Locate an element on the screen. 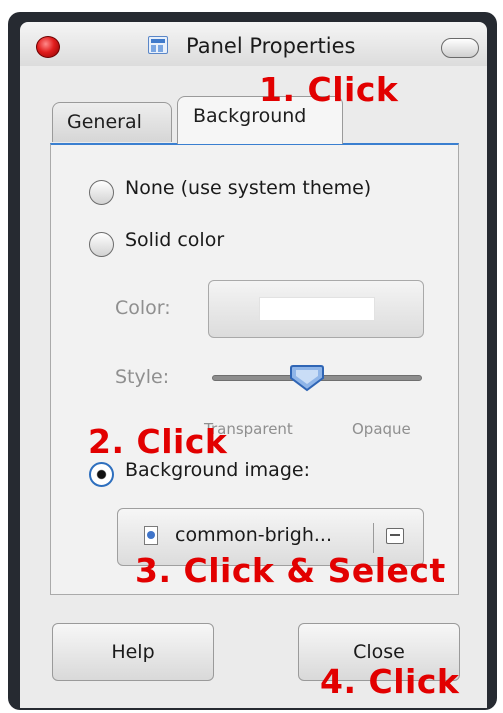 The width and height of the screenshot is (503, 713). color-swatch is located at coordinates (317, 309).